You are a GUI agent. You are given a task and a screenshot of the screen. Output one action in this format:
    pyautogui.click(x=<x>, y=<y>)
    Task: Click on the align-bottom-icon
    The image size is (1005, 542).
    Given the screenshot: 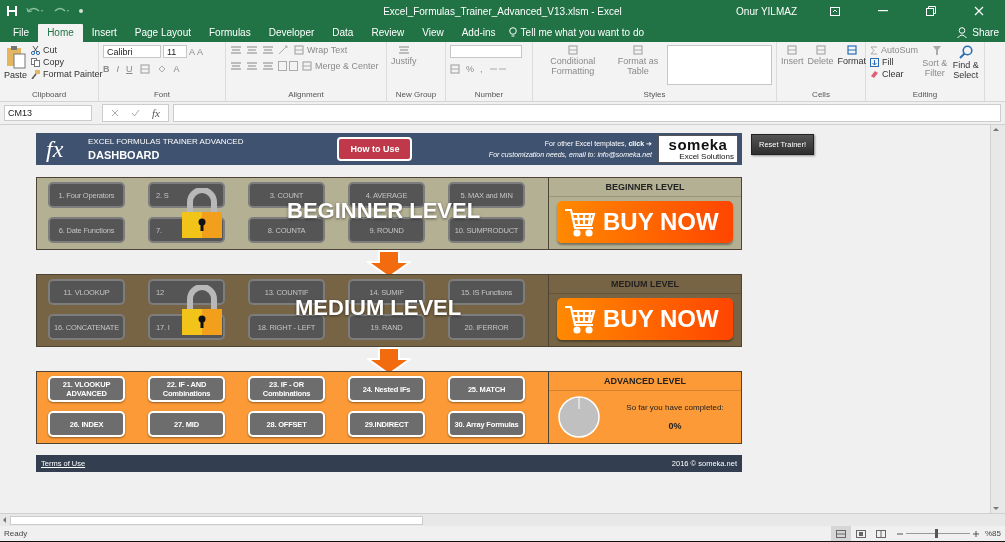 What is the action you would take?
    pyautogui.click(x=268, y=50)
    